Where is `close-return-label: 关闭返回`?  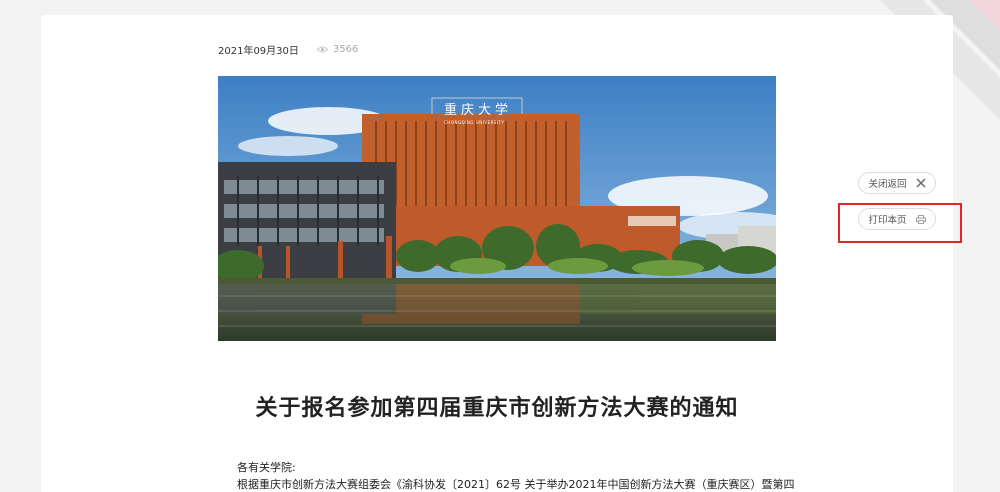 close-return-label: 关闭返回 is located at coordinates (887, 184).